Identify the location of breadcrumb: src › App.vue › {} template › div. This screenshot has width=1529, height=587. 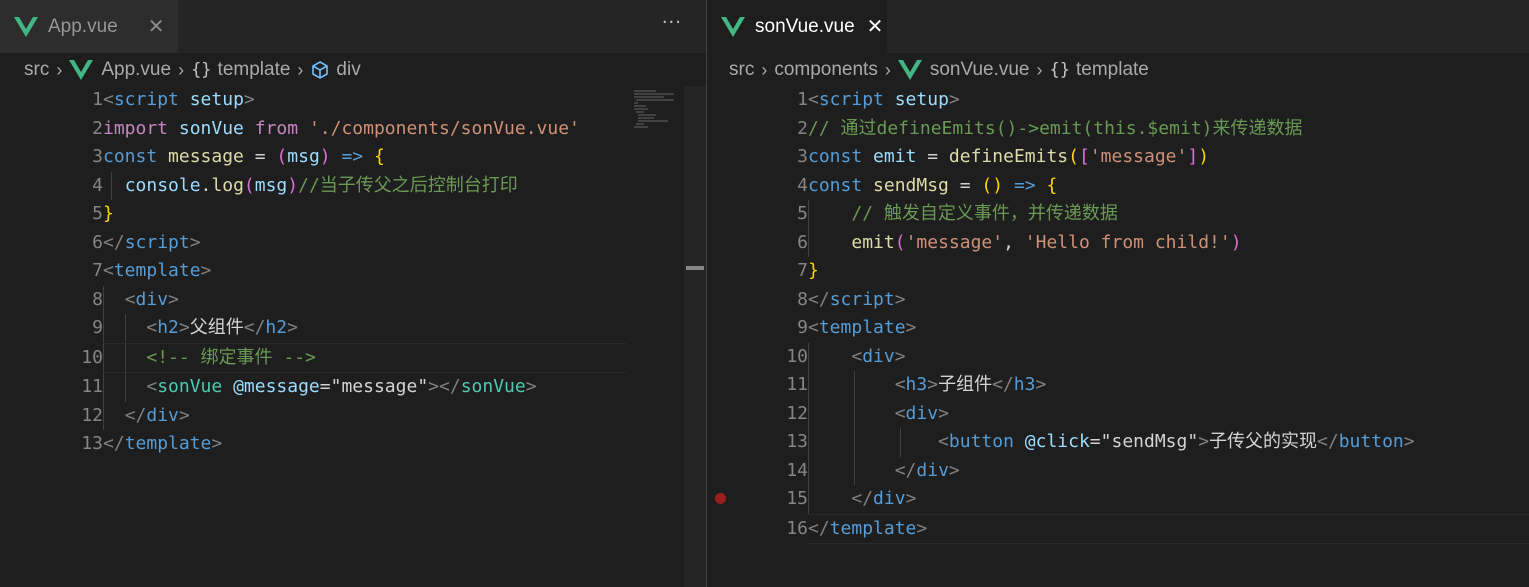
(192, 70).